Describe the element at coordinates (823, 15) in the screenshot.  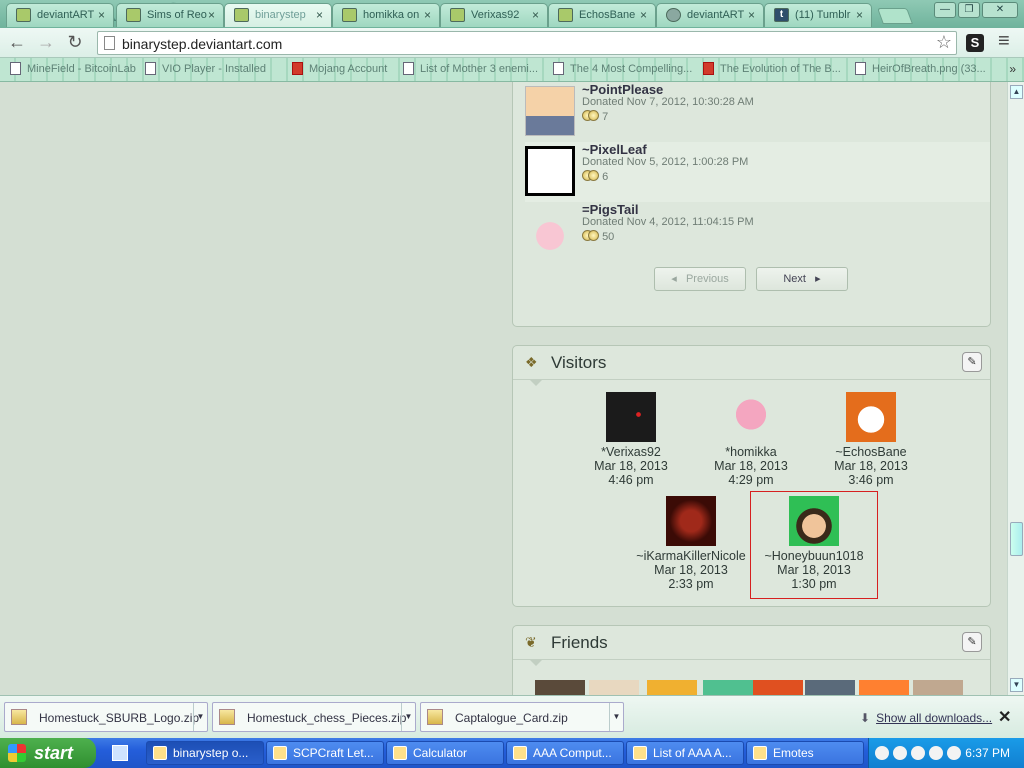
I see `tab-label: (11) Tumblr` at that location.